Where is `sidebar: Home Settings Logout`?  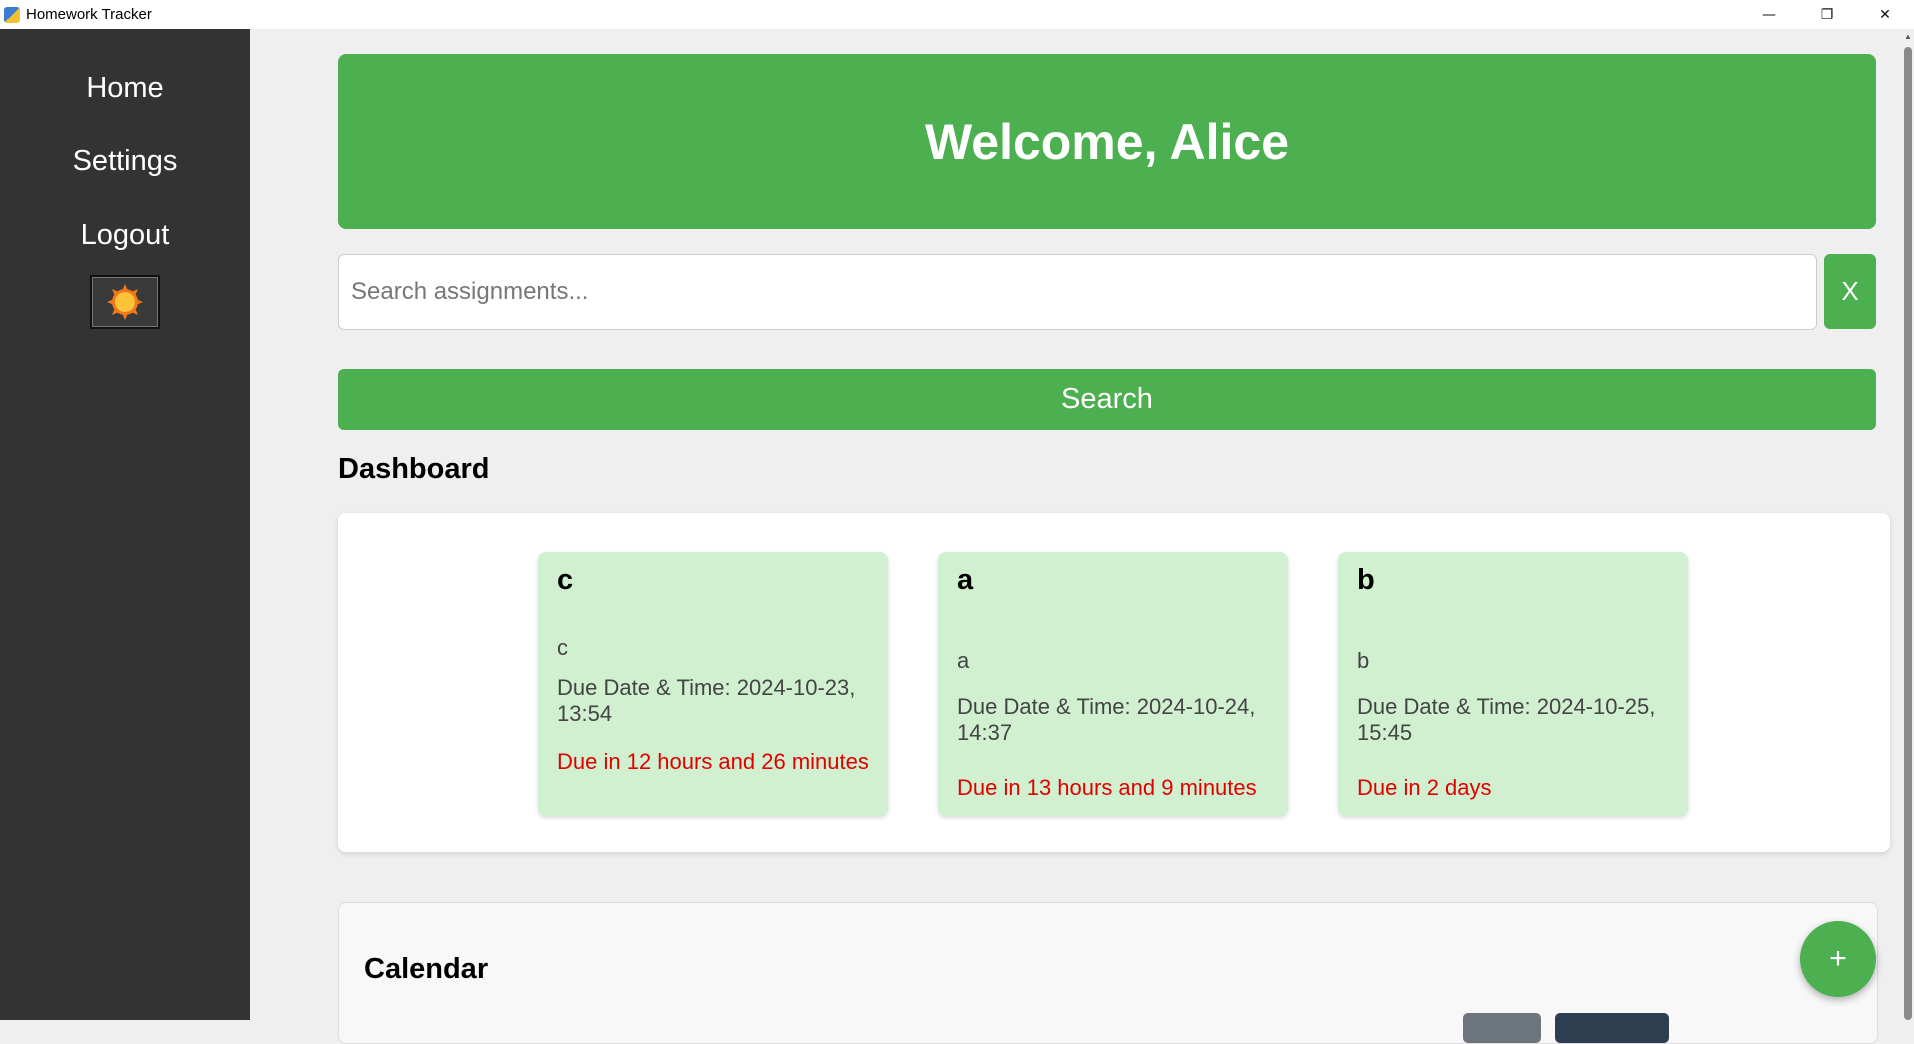
sidebar: Home Settings Logout is located at coordinates (125, 524).